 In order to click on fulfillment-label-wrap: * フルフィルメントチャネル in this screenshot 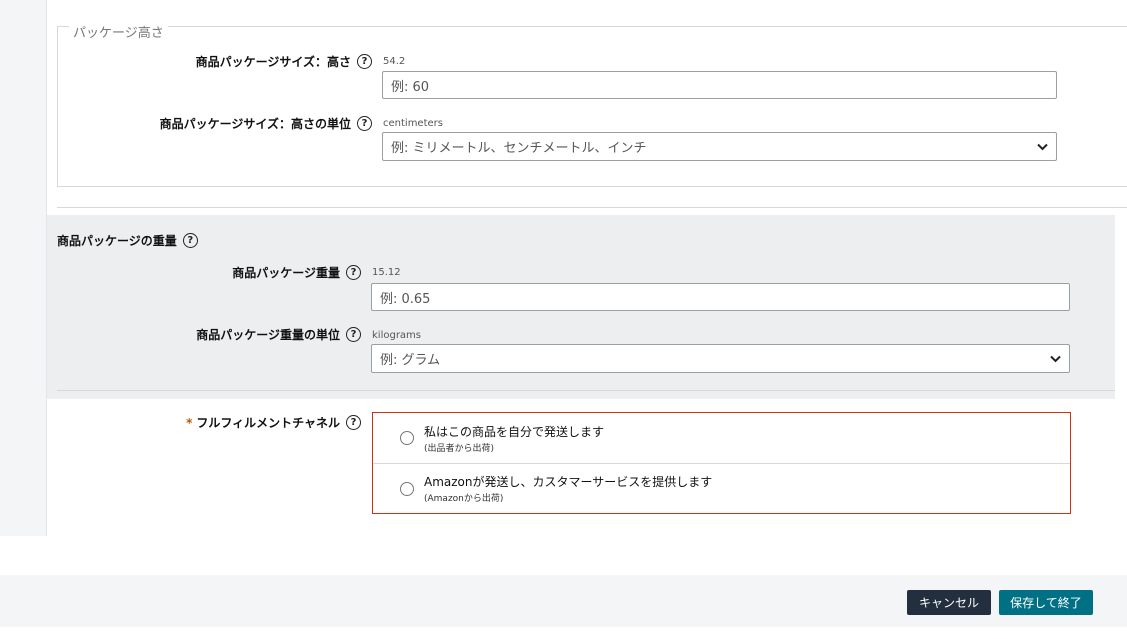, I will do `click(263, 422)`.